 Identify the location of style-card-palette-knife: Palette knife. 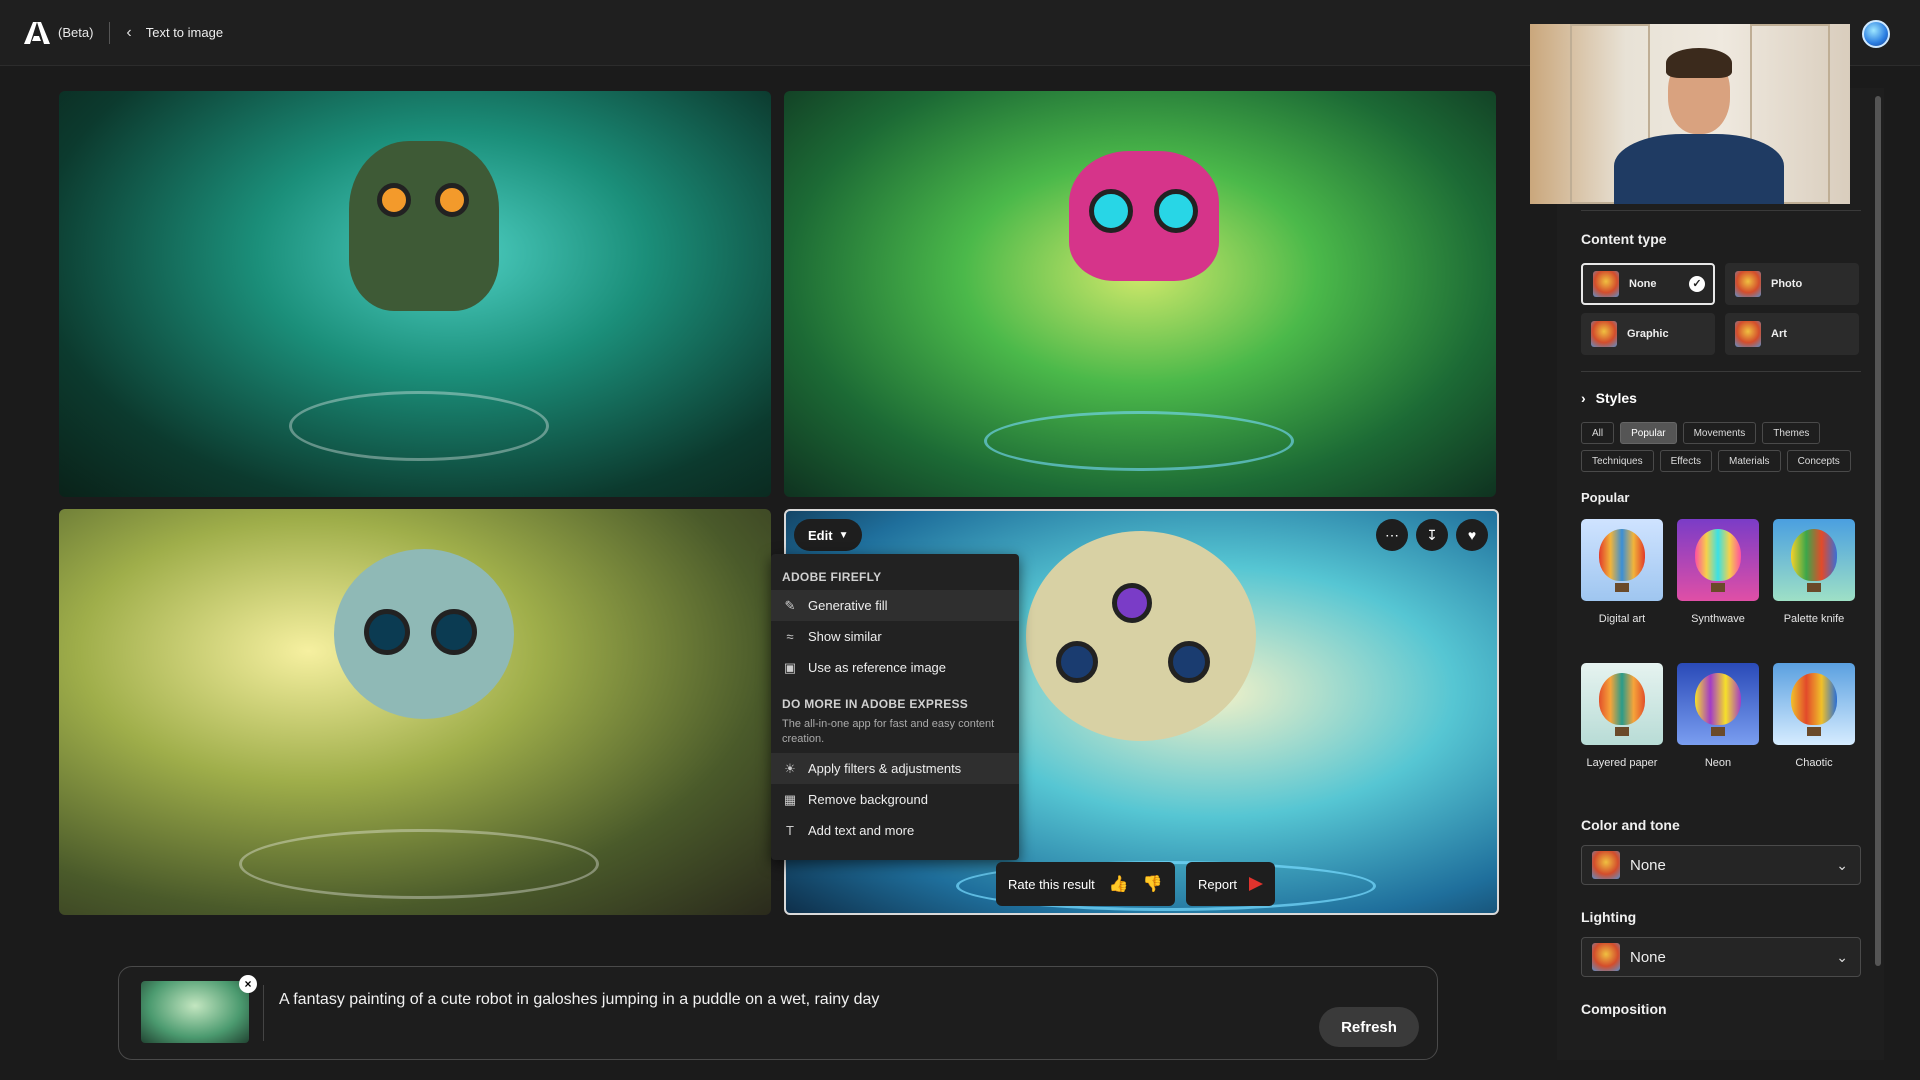
(1814, 591).